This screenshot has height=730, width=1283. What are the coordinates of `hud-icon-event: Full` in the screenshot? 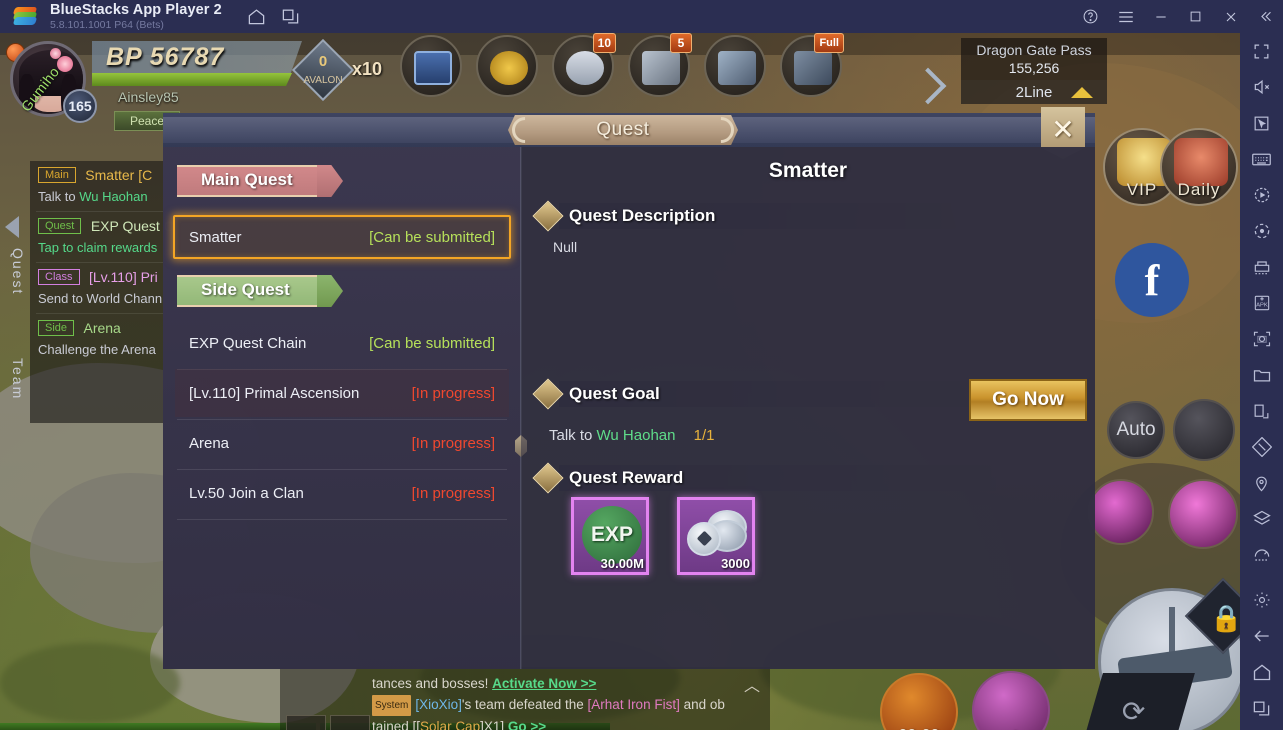 It's located at (812, 65).